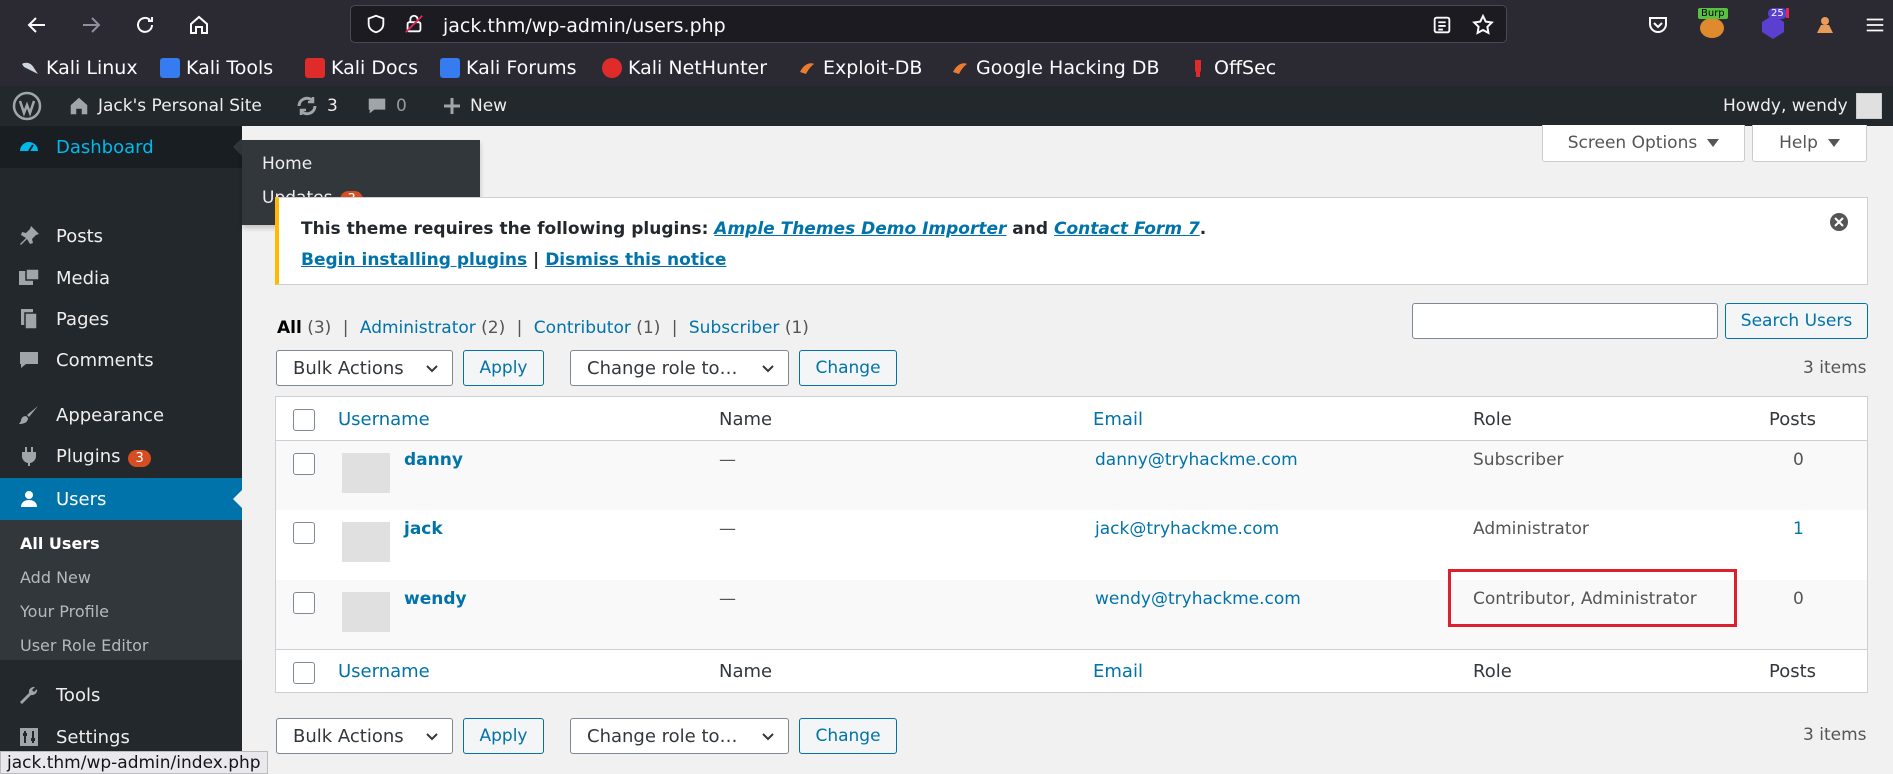 The width and height of the screenshot is (1893, 774). Describe the element at coordinates (316, 106) in the screenshot. I see `updates-link: 3` at that location.